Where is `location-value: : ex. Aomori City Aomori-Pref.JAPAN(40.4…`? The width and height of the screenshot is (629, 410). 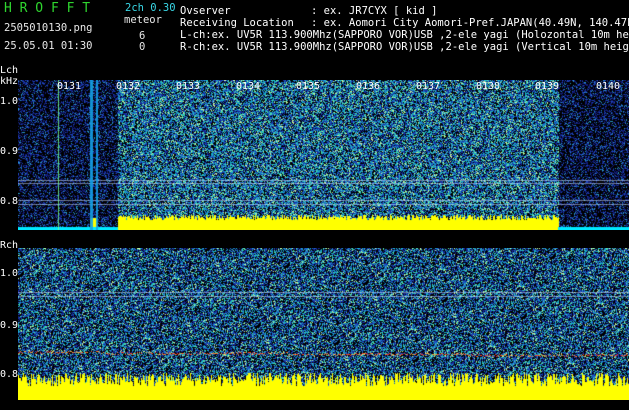 location-value: : ex. Aomori City Aomori-Pref.JAPAN(40.4… is located at coordinates (470, 23).